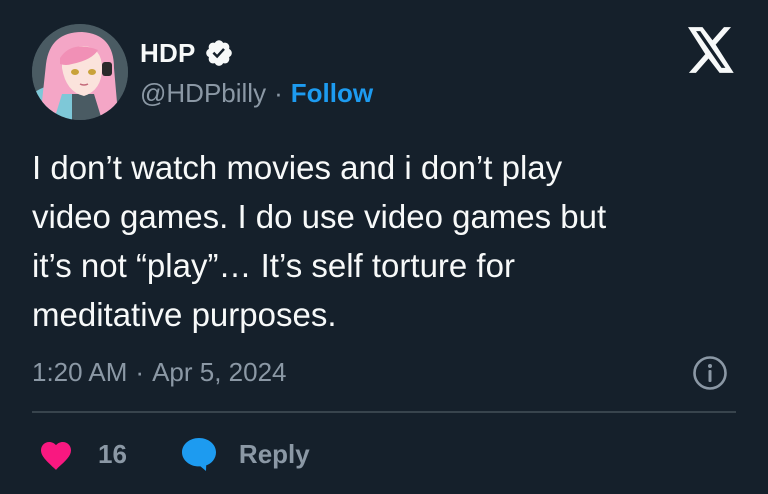 The image size is (768, 494). Describe the element at coordinates (711, 50) in the screenshot. I see `x-logo-icon` at that location.